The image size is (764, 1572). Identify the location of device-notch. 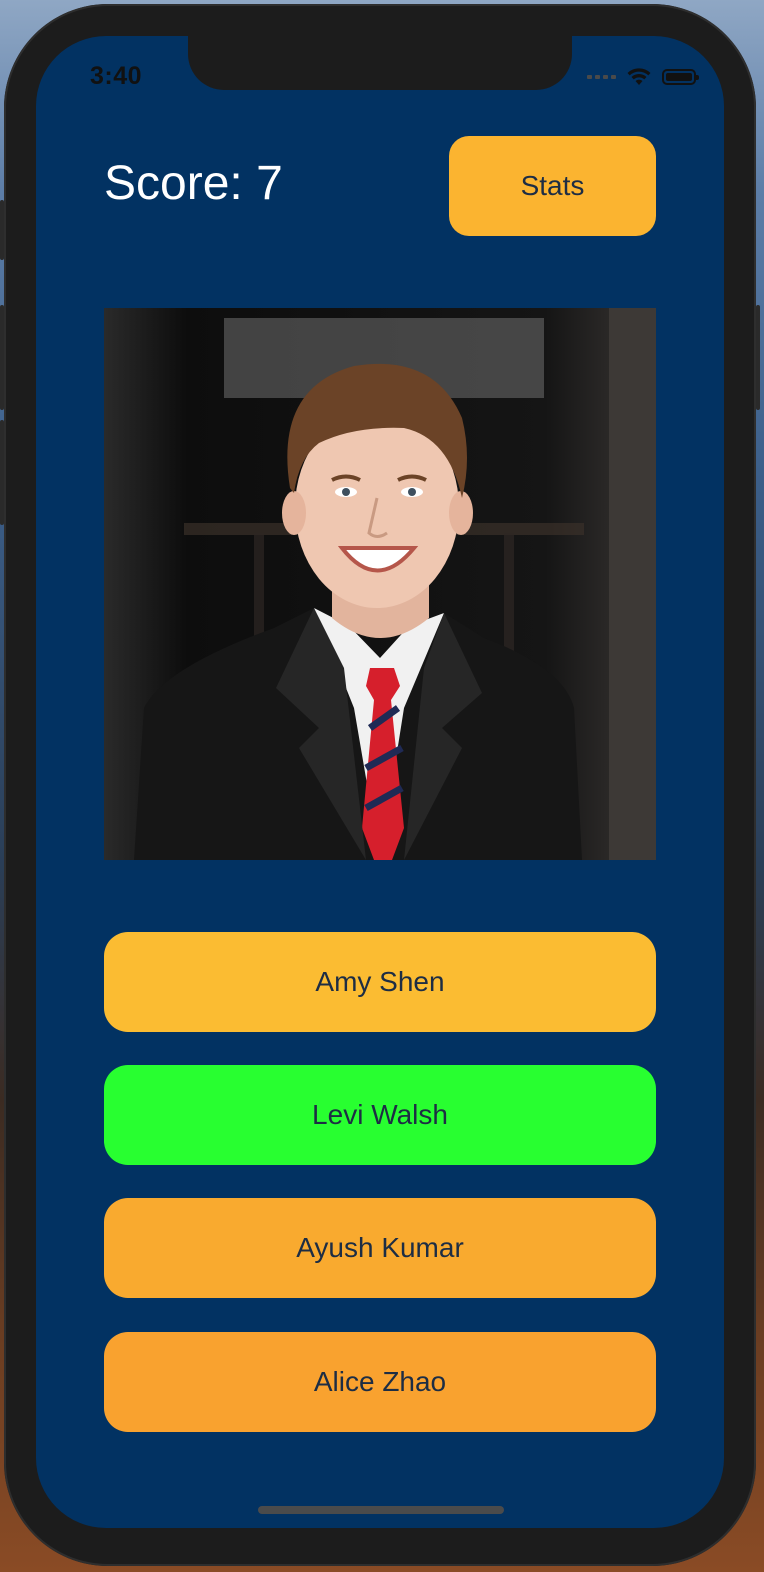
(380, 63).